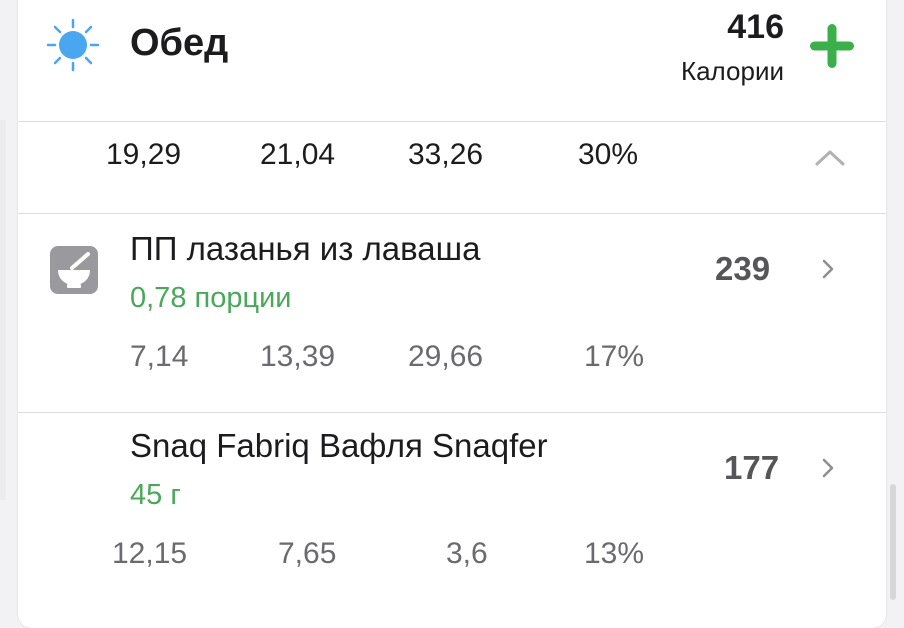  I want to click on summary-percent: 30%, so click(608, 154).